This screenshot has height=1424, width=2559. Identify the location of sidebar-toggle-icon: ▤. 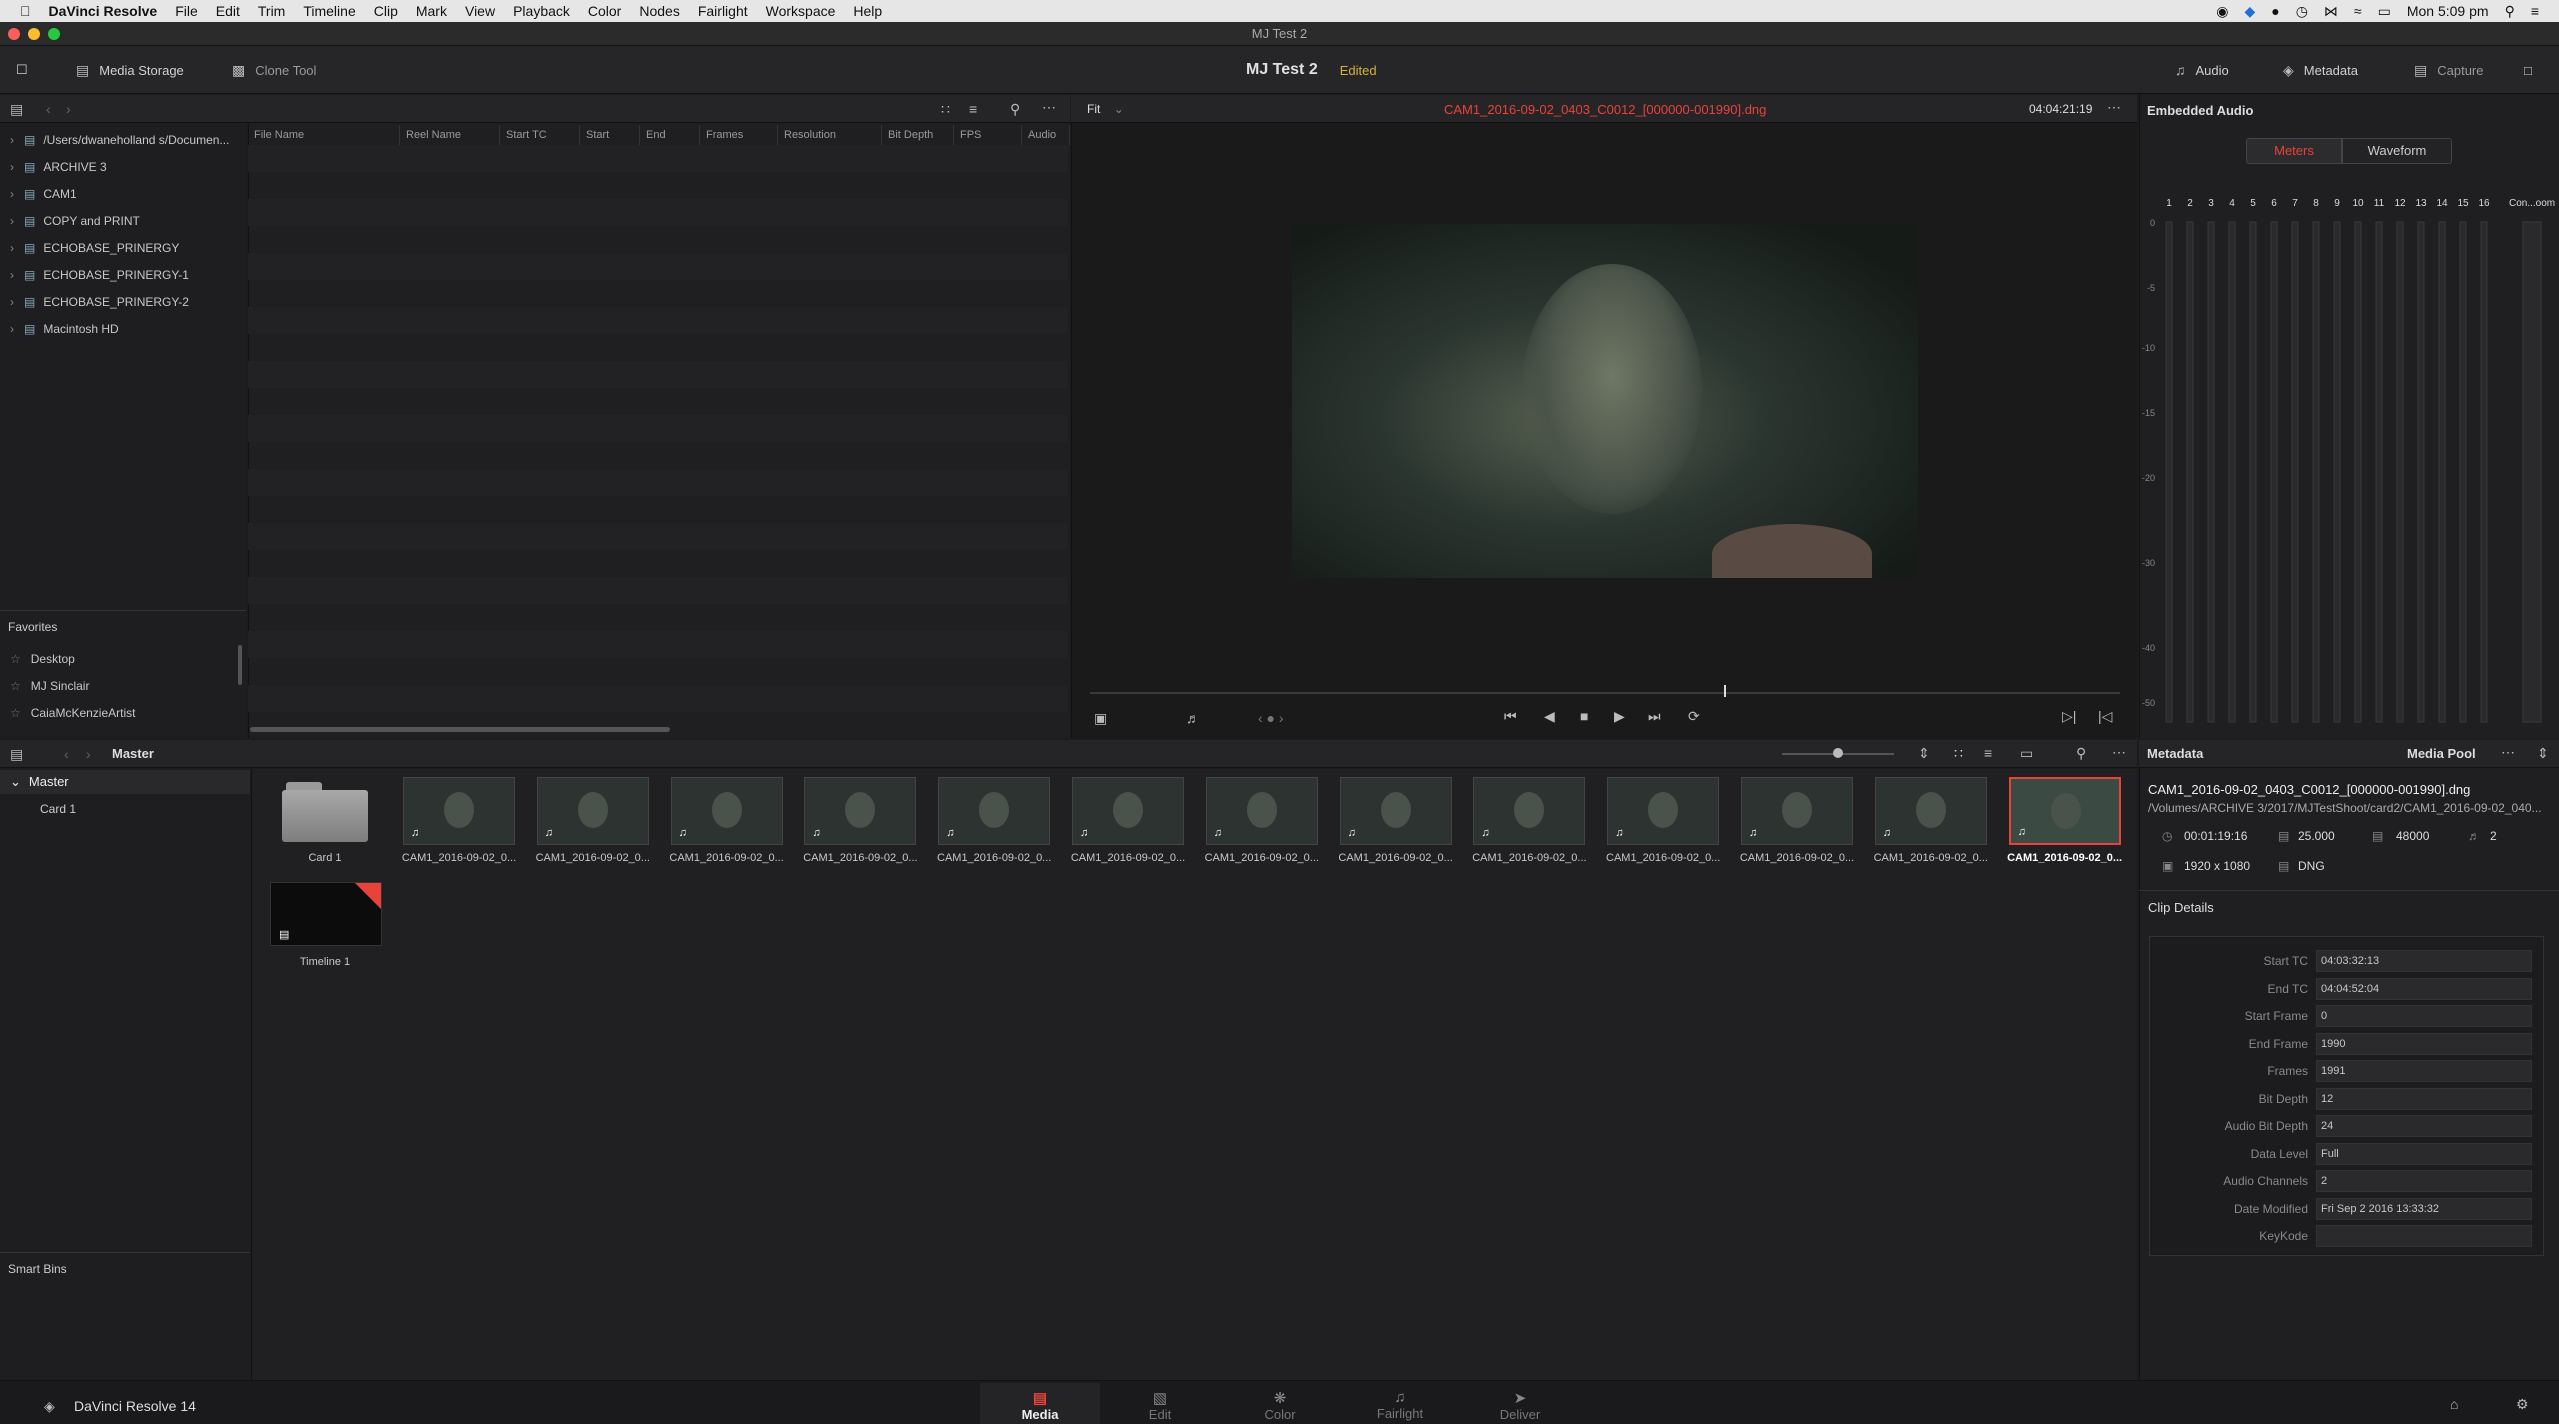
(16, 754).